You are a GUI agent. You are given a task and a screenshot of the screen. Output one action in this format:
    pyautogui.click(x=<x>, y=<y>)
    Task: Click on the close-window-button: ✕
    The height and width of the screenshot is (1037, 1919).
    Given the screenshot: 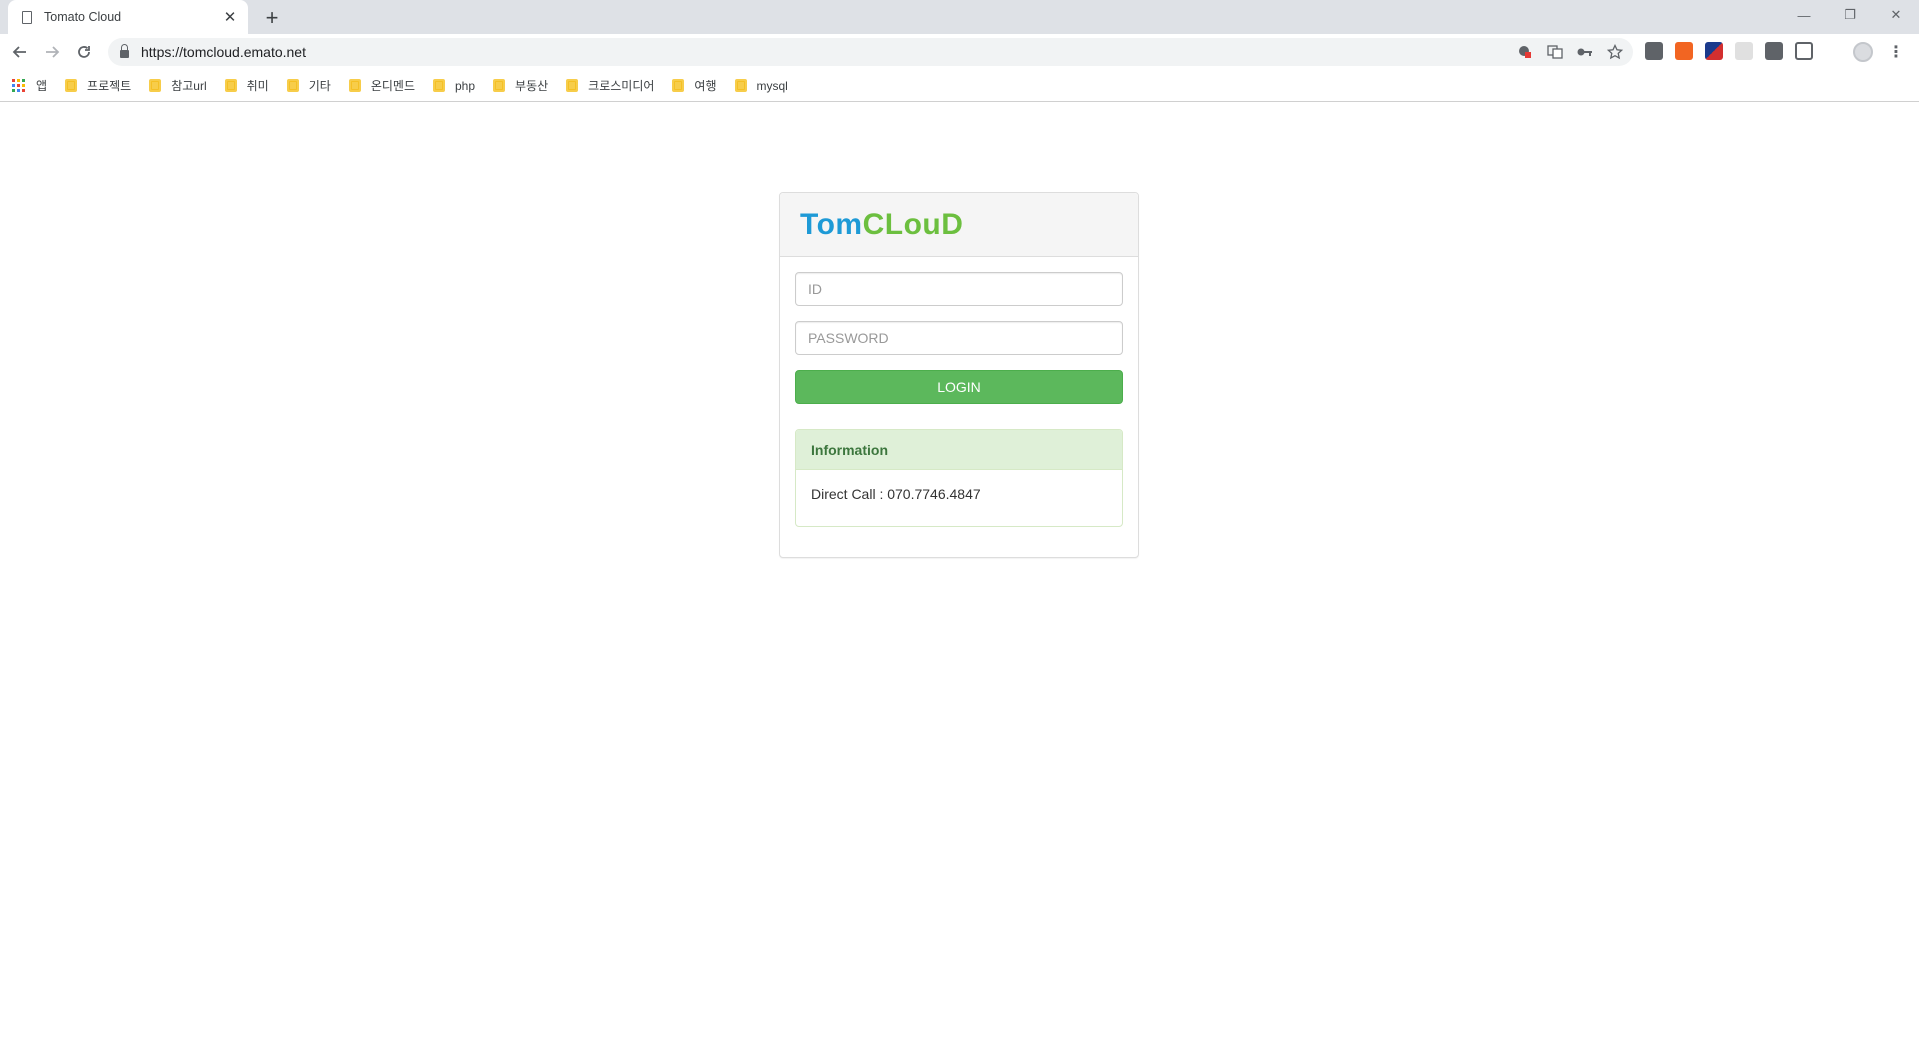 What is the action you would take?
    pyautogui.click(x=1896, y=15)
    